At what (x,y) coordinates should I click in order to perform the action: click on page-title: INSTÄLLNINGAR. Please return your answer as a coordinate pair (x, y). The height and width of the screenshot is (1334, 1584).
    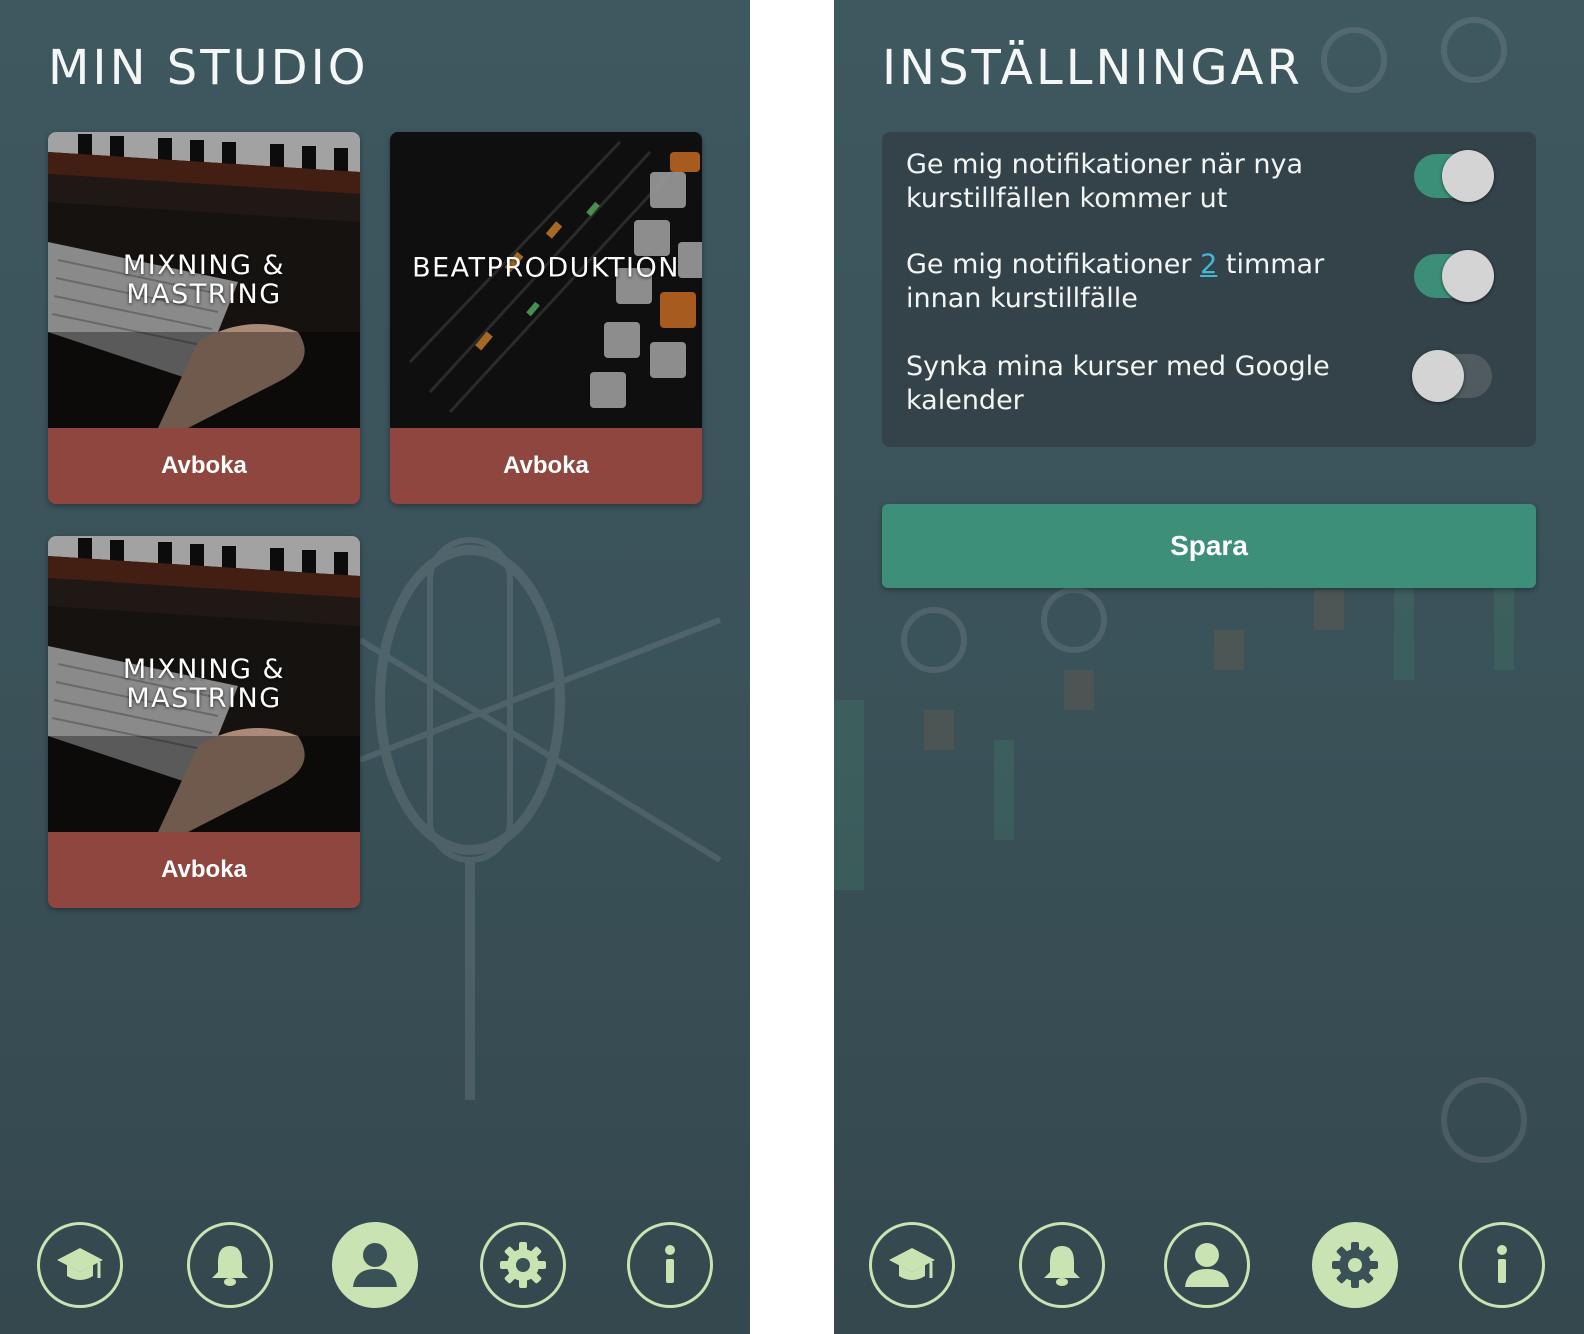
    Looking at the image, I should click on (1092, 68).